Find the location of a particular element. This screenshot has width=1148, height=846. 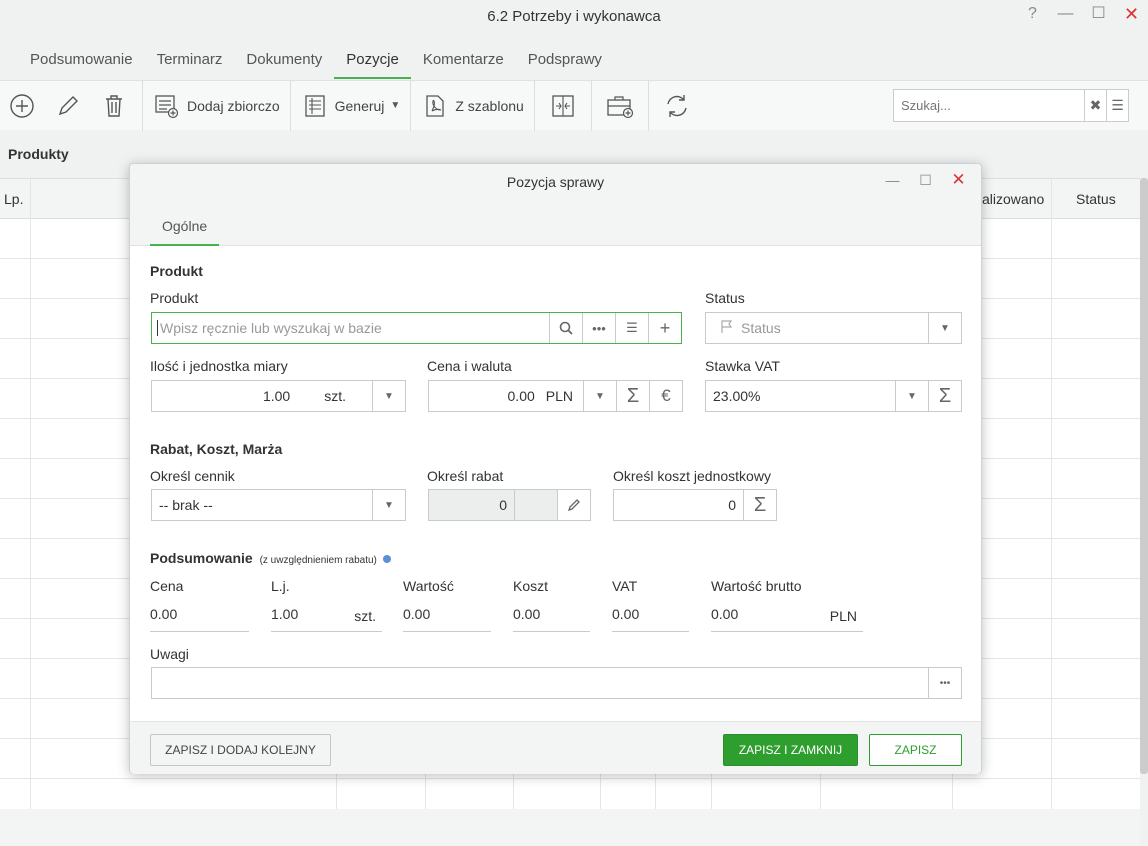

price-field: 0.00 PLN ▼ Σ € is located at coordinates (555, 396).